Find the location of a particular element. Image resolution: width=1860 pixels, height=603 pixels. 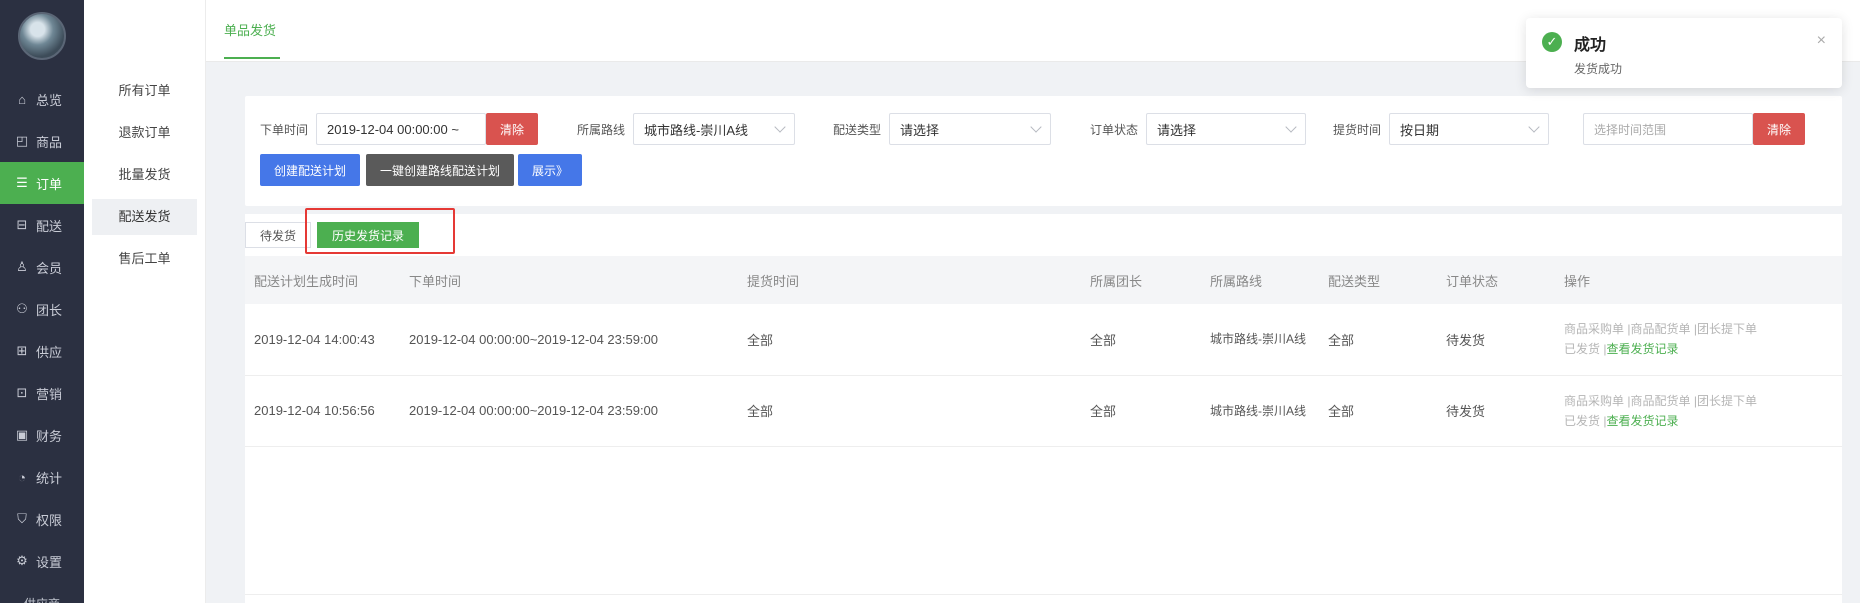

toast-title: 成功 is located at coordinates (1590, 45).